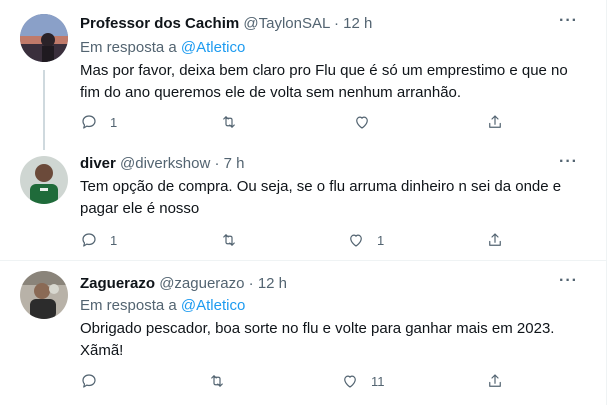 The height and width of the screenshot is (405, 615). Describe the element at coordinates (300, 381) in the screenshot. I see `tweet-actions: 11` at that location.